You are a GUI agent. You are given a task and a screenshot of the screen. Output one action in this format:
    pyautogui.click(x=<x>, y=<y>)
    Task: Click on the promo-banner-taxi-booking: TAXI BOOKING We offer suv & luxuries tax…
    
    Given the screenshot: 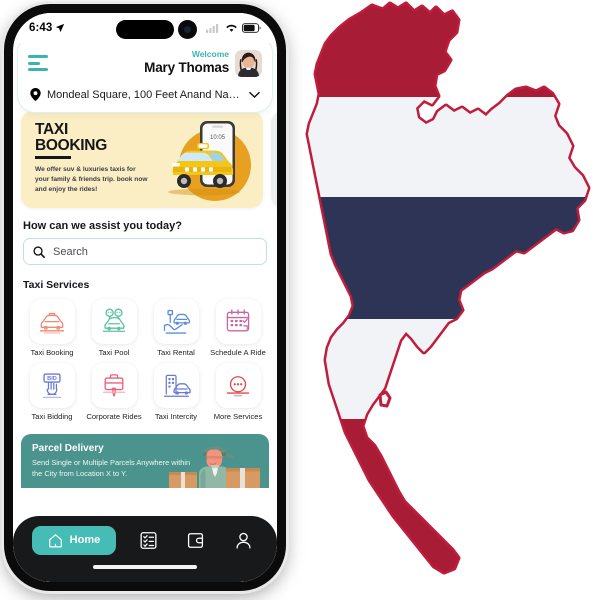 What is the action you would take?
    pyautogui.click(x=142, y=159)
    